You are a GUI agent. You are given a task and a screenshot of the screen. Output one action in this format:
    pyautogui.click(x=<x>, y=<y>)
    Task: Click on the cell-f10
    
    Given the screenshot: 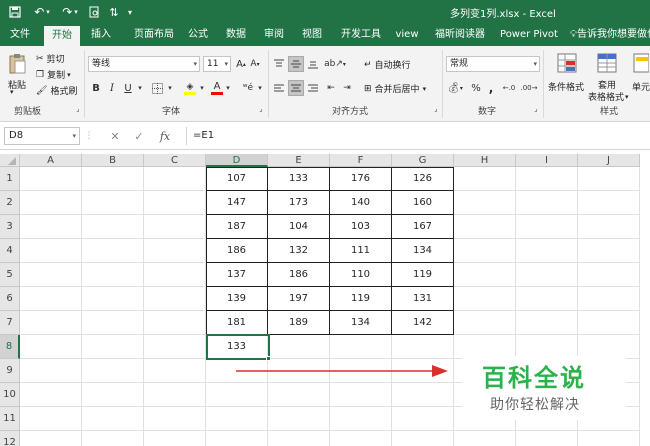 What is the action you would take?
    pyautogui.click(x=361, y=395)
    